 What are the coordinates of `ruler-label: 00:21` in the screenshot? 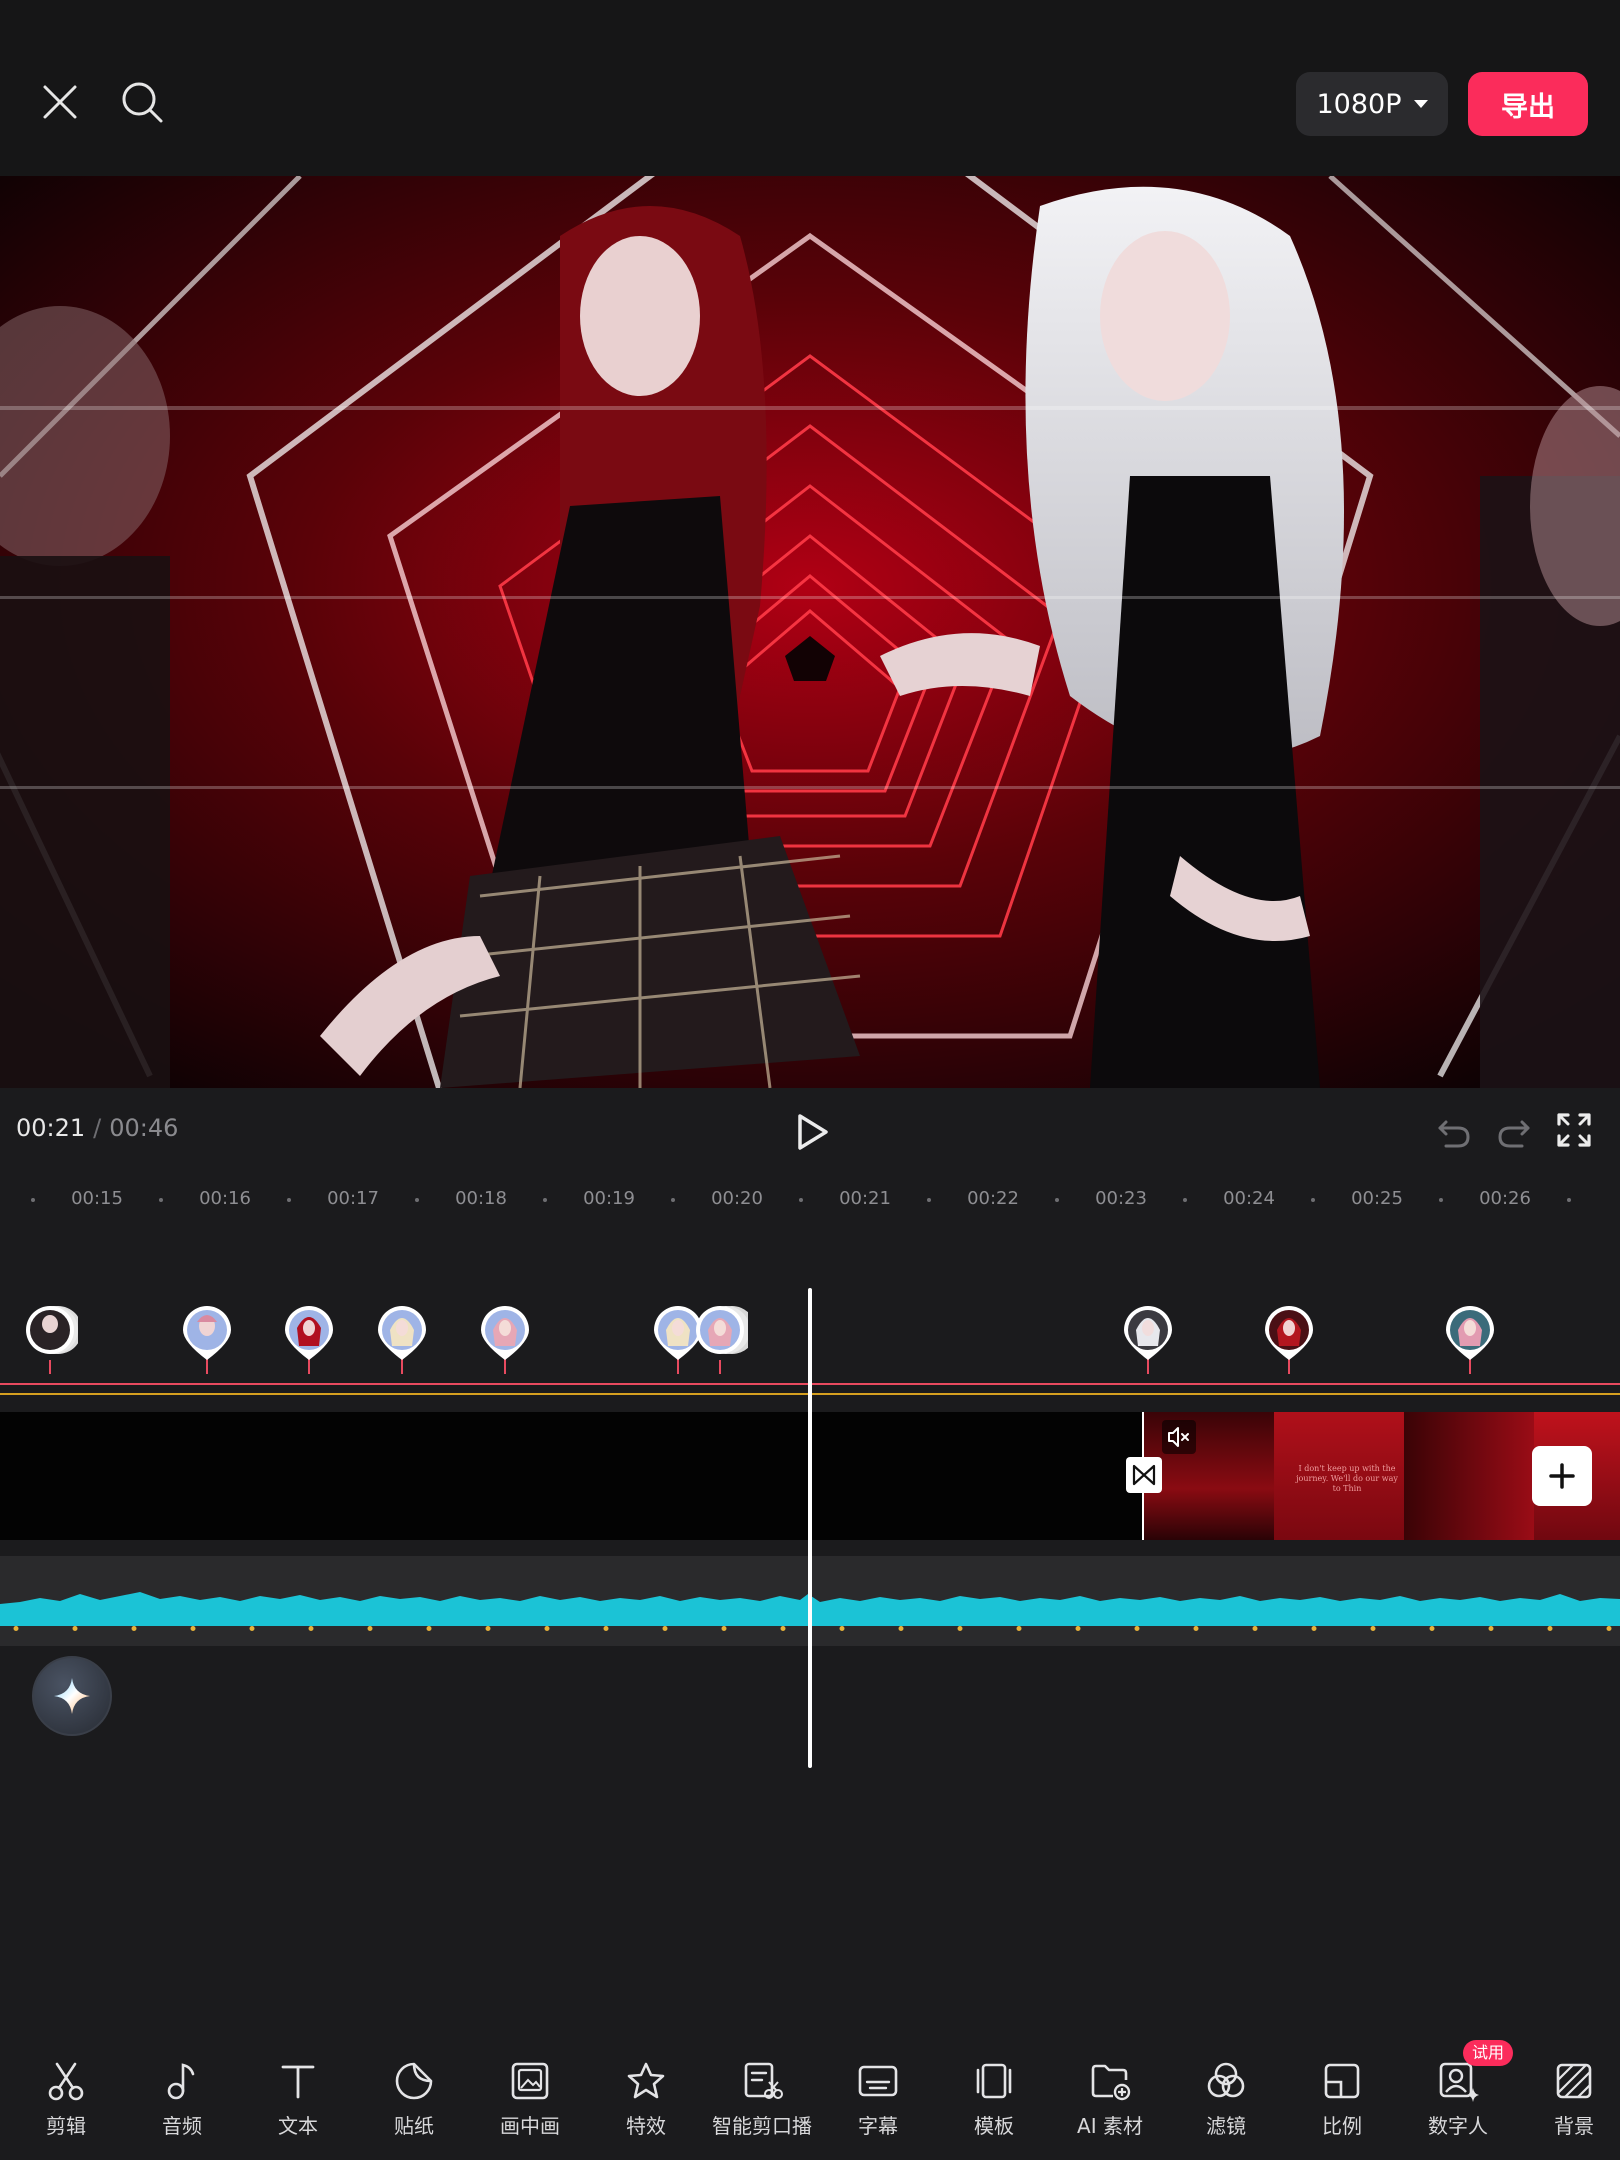 It's located at (865, 1198).